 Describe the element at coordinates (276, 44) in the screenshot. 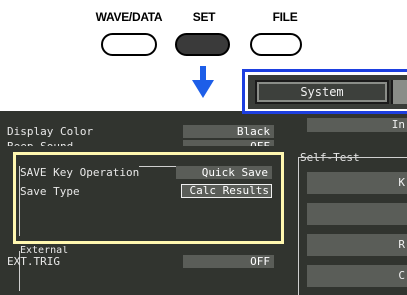

I see `file-button` at that location.